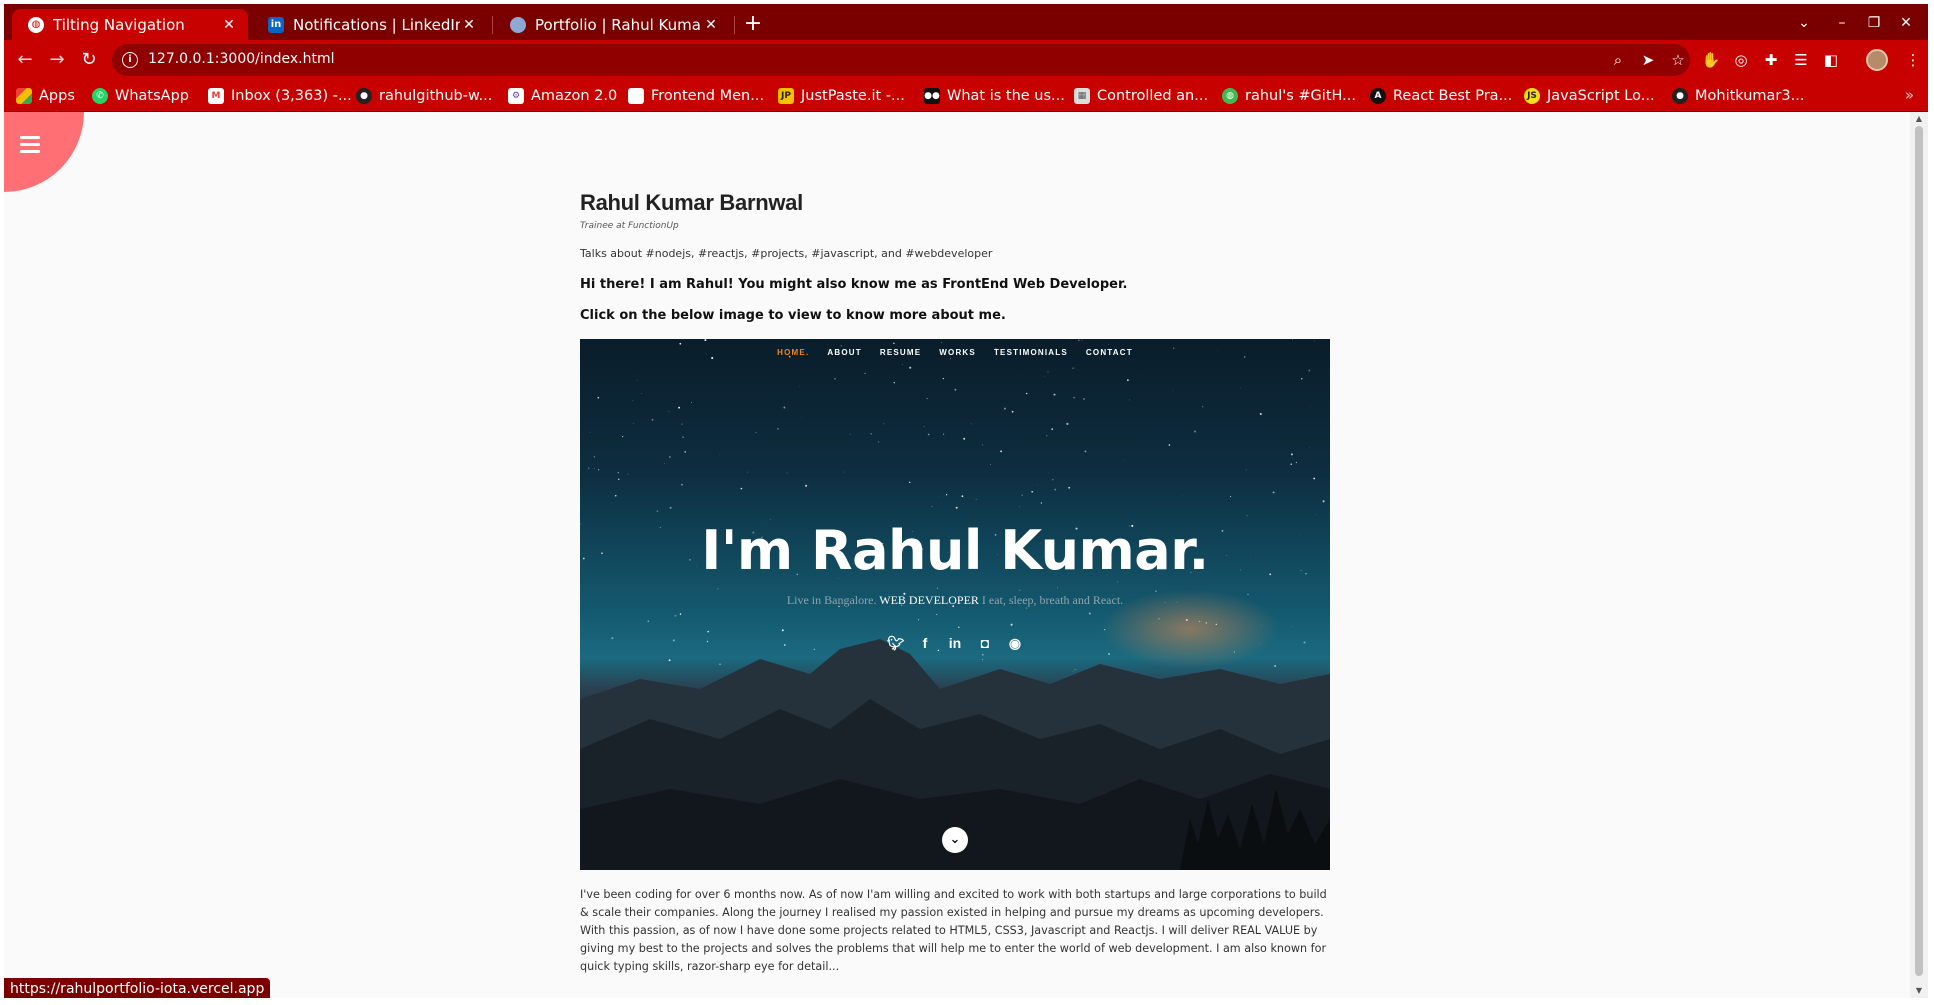  Describe the element at coordinates (1801, 60) in the screenshot. I see `reading-list-icon: ☰` at that location.